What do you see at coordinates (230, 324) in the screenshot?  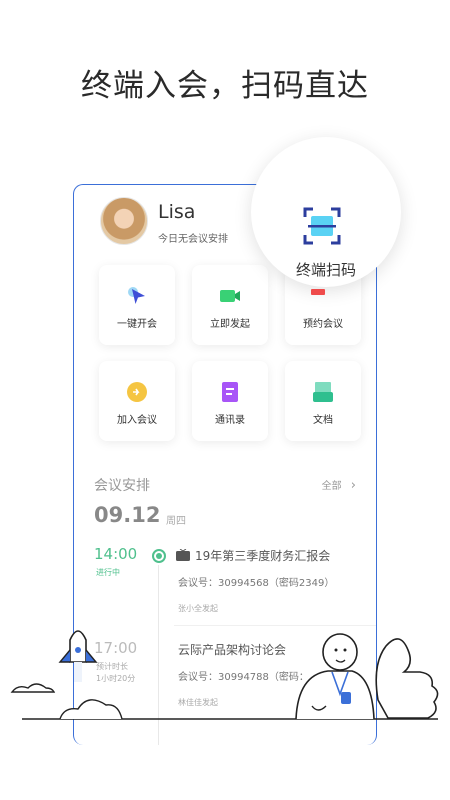 I see `action-label: 立即发起` at bounding box center [230, 324].